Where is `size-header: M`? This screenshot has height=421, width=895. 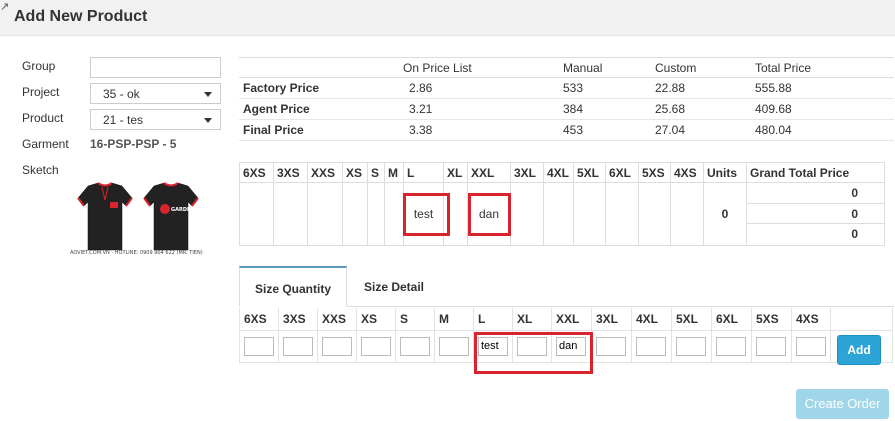 size-header: M is located at coordinates (394, 172).